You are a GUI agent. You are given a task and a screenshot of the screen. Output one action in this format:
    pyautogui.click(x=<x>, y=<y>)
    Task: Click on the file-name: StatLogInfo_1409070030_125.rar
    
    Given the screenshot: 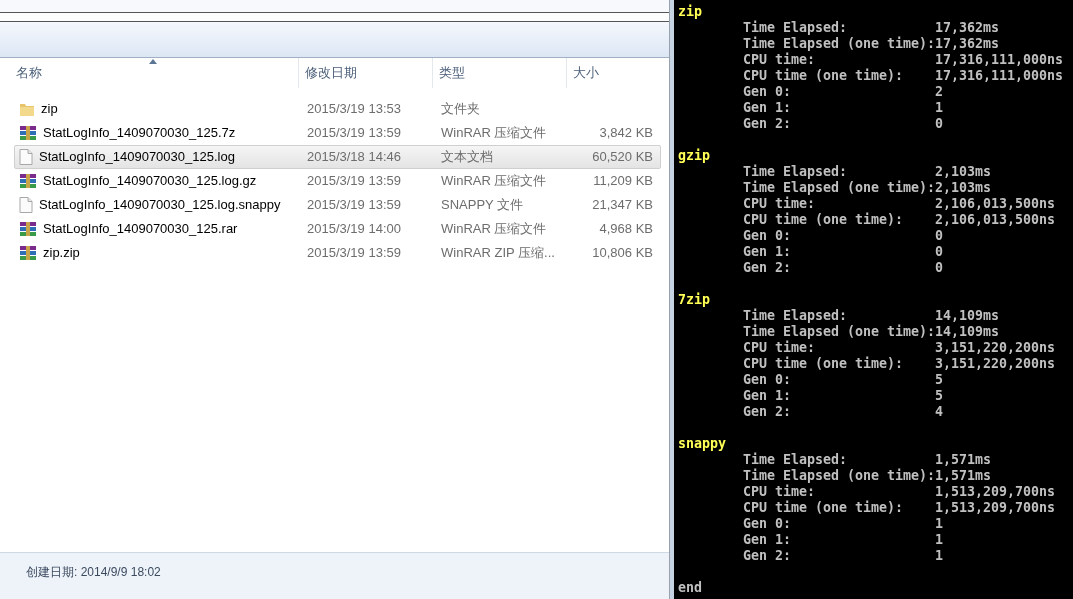 What is the action you would take?
    pyautogui.click(x=140, y=229)
    